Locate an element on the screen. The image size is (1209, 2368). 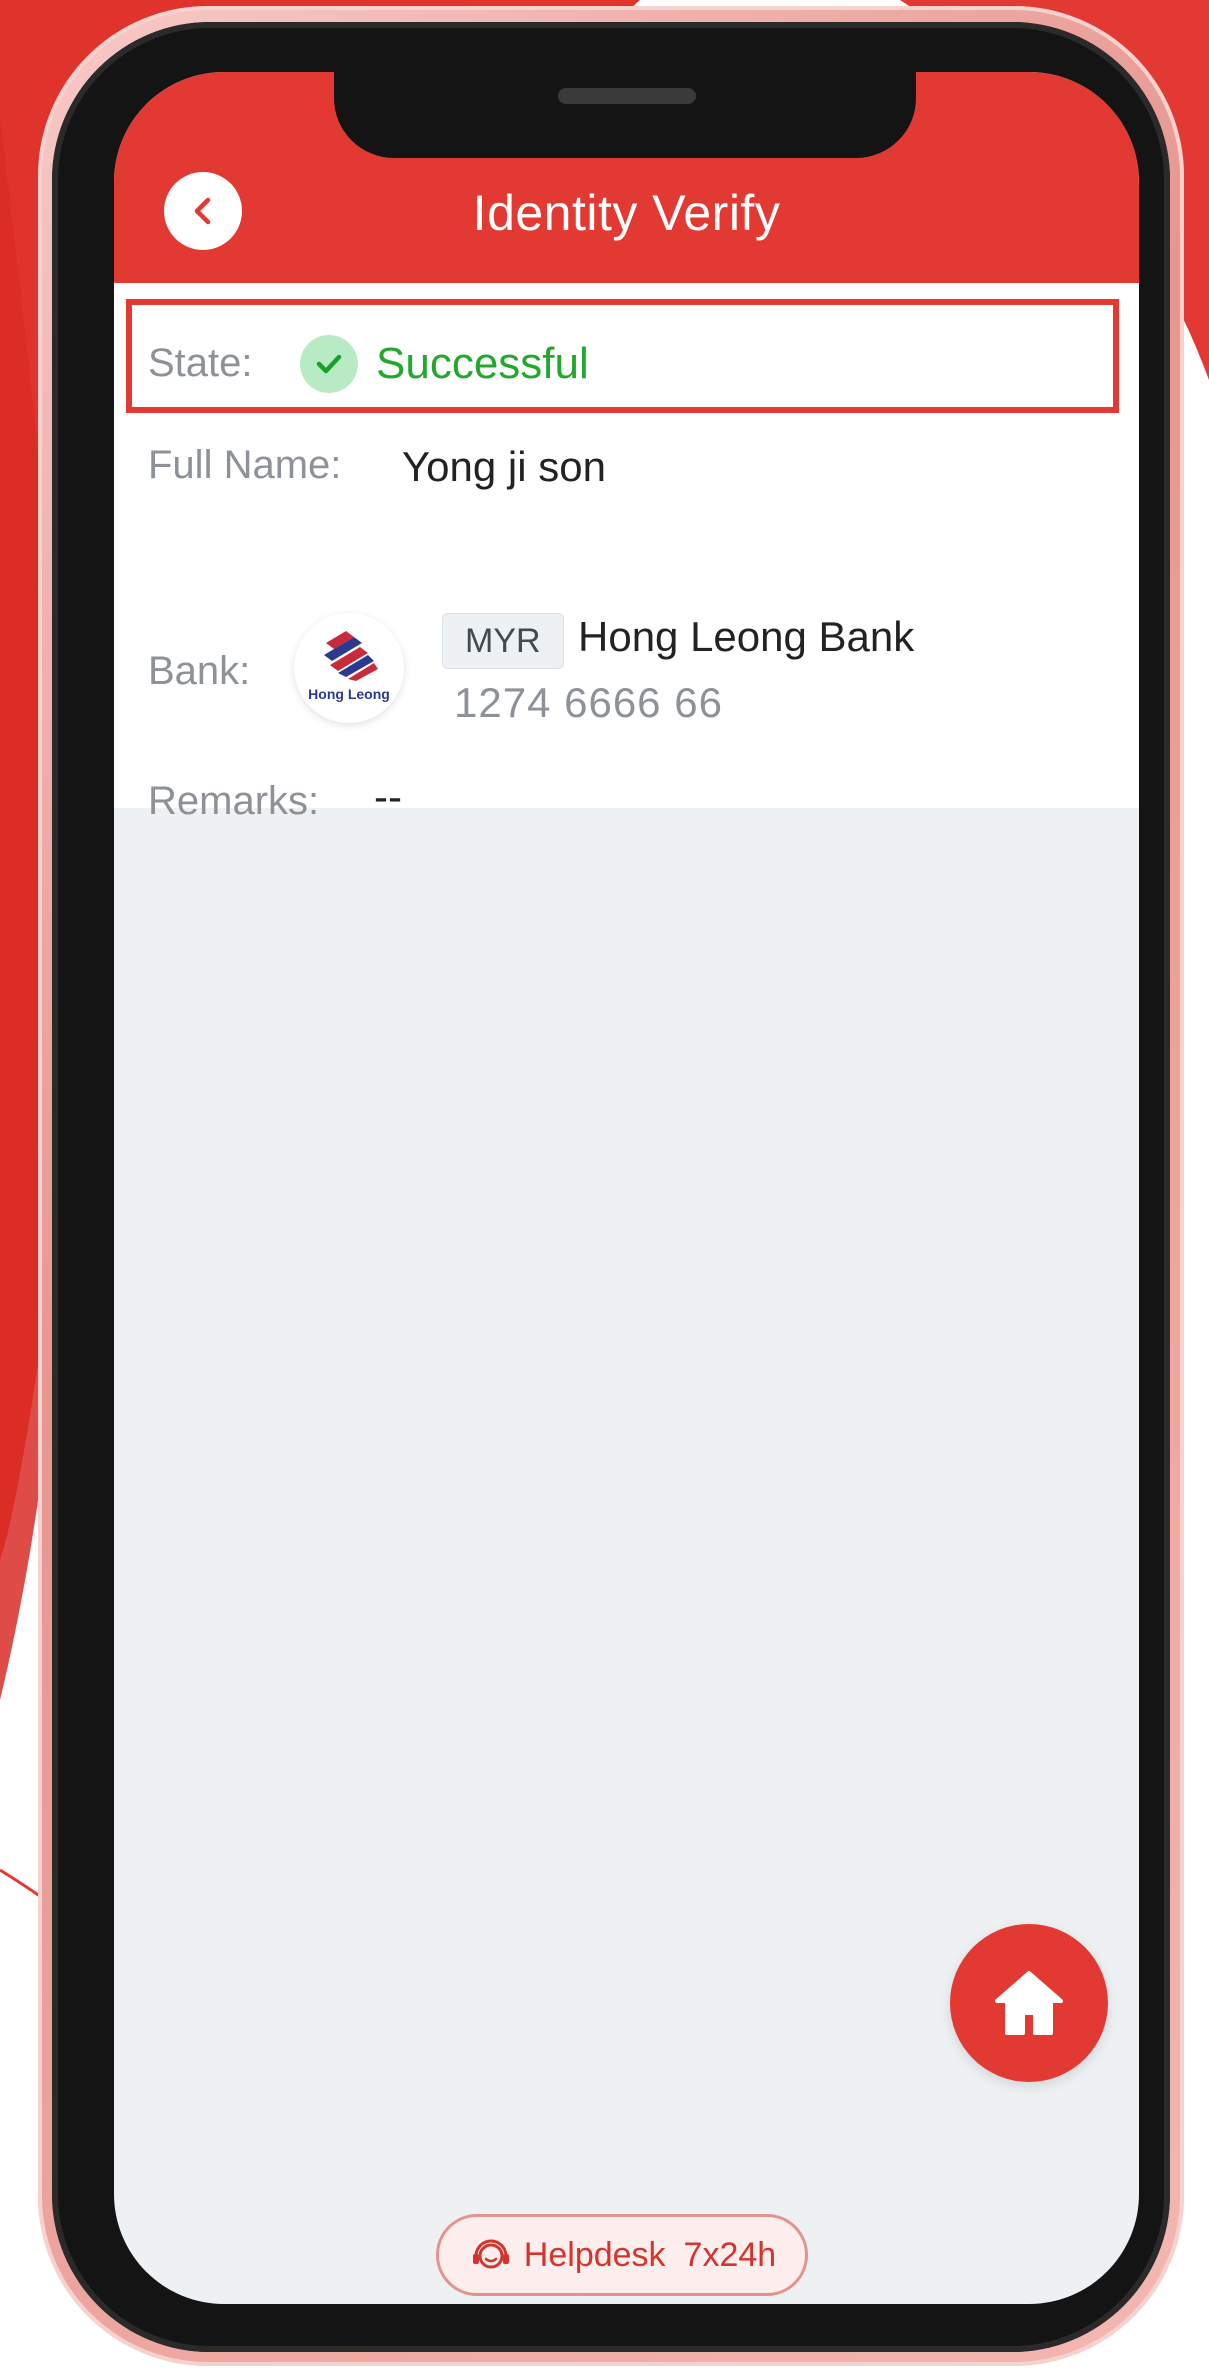
remarks-value: -- is located at coordinates (388, 796).